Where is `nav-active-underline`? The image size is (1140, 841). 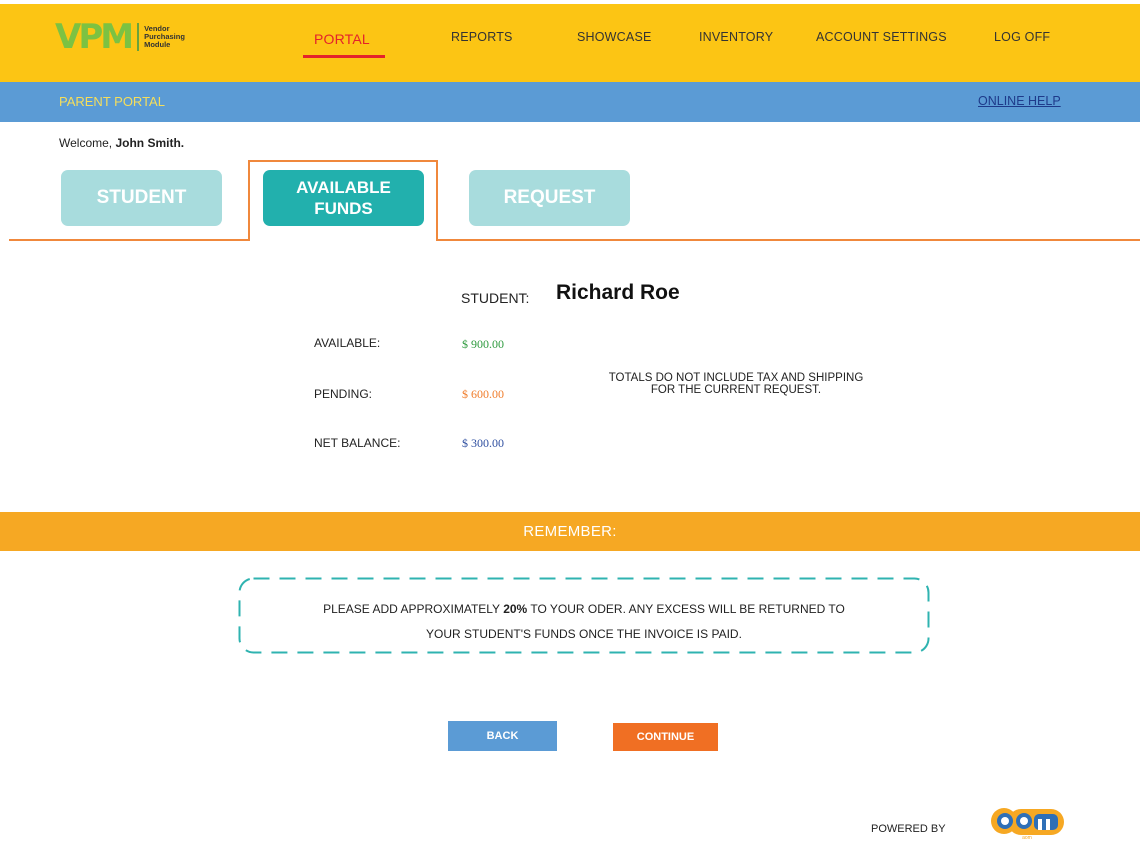 nav-active-underline is located at coordinates (344, 56).